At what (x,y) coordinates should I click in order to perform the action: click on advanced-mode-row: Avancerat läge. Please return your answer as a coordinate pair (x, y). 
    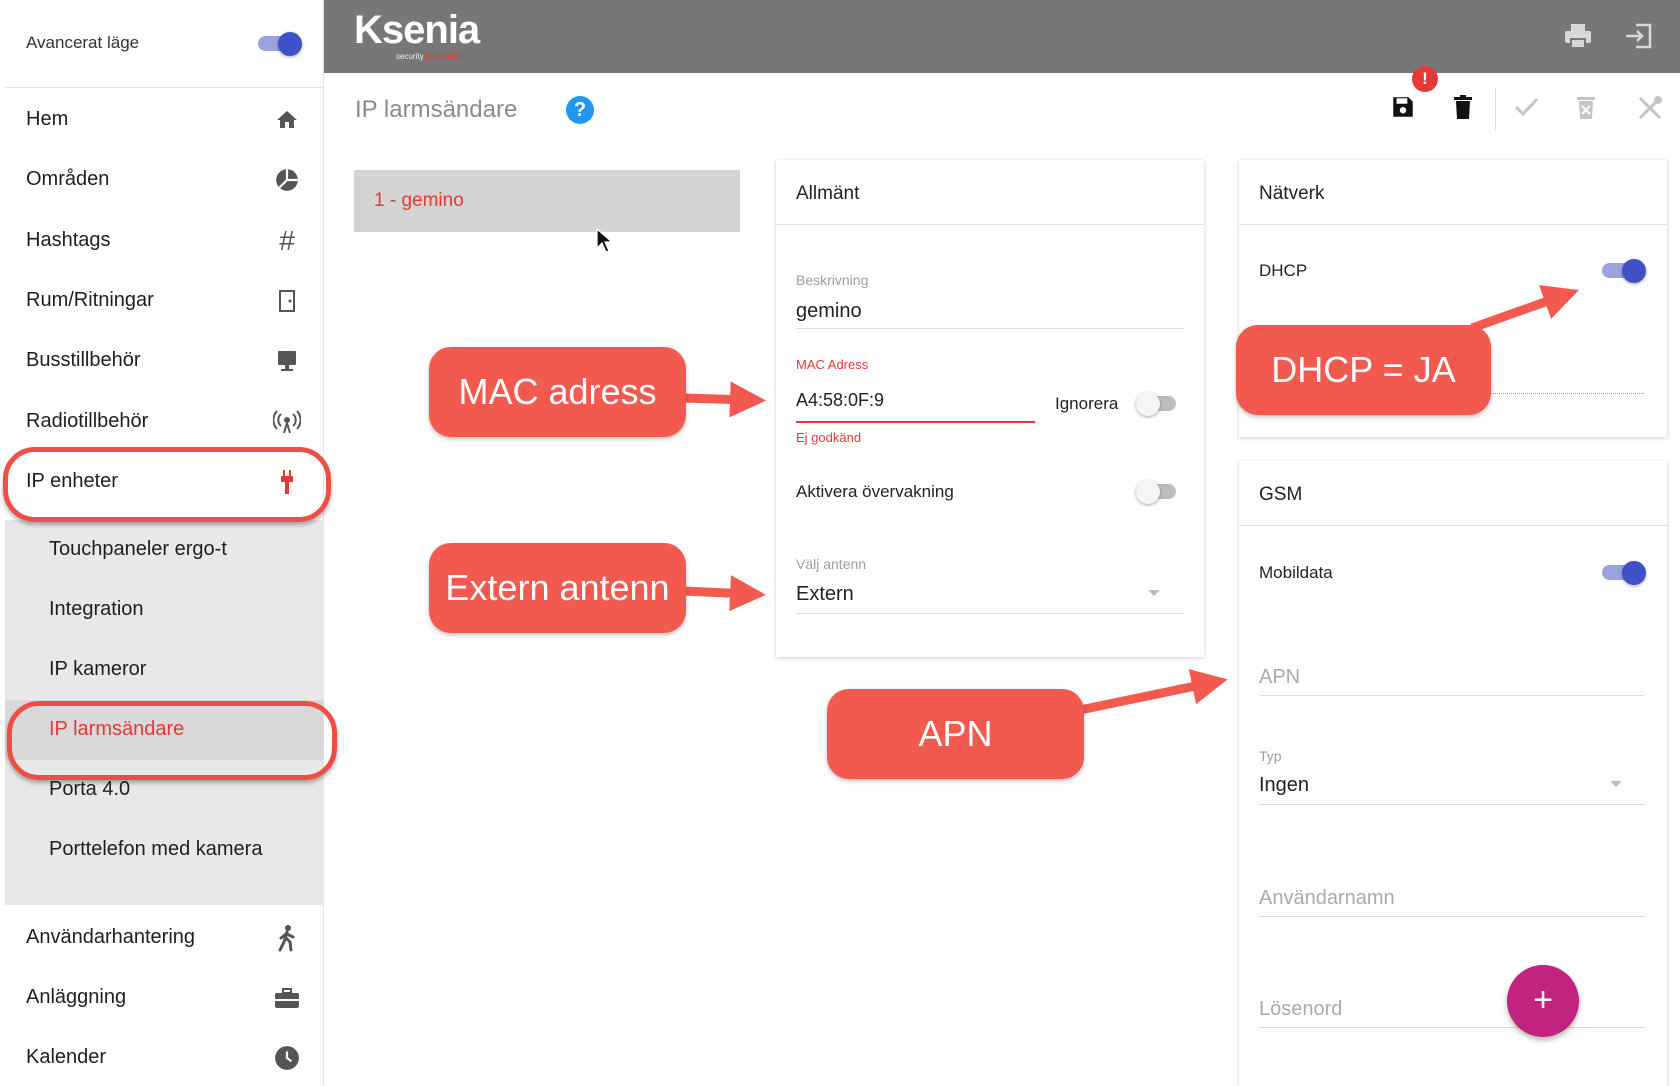
    Looking at the image, I should click on (164, 44).